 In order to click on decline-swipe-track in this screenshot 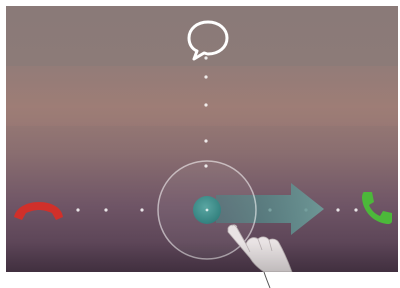, I will do `click(110, 210)`.